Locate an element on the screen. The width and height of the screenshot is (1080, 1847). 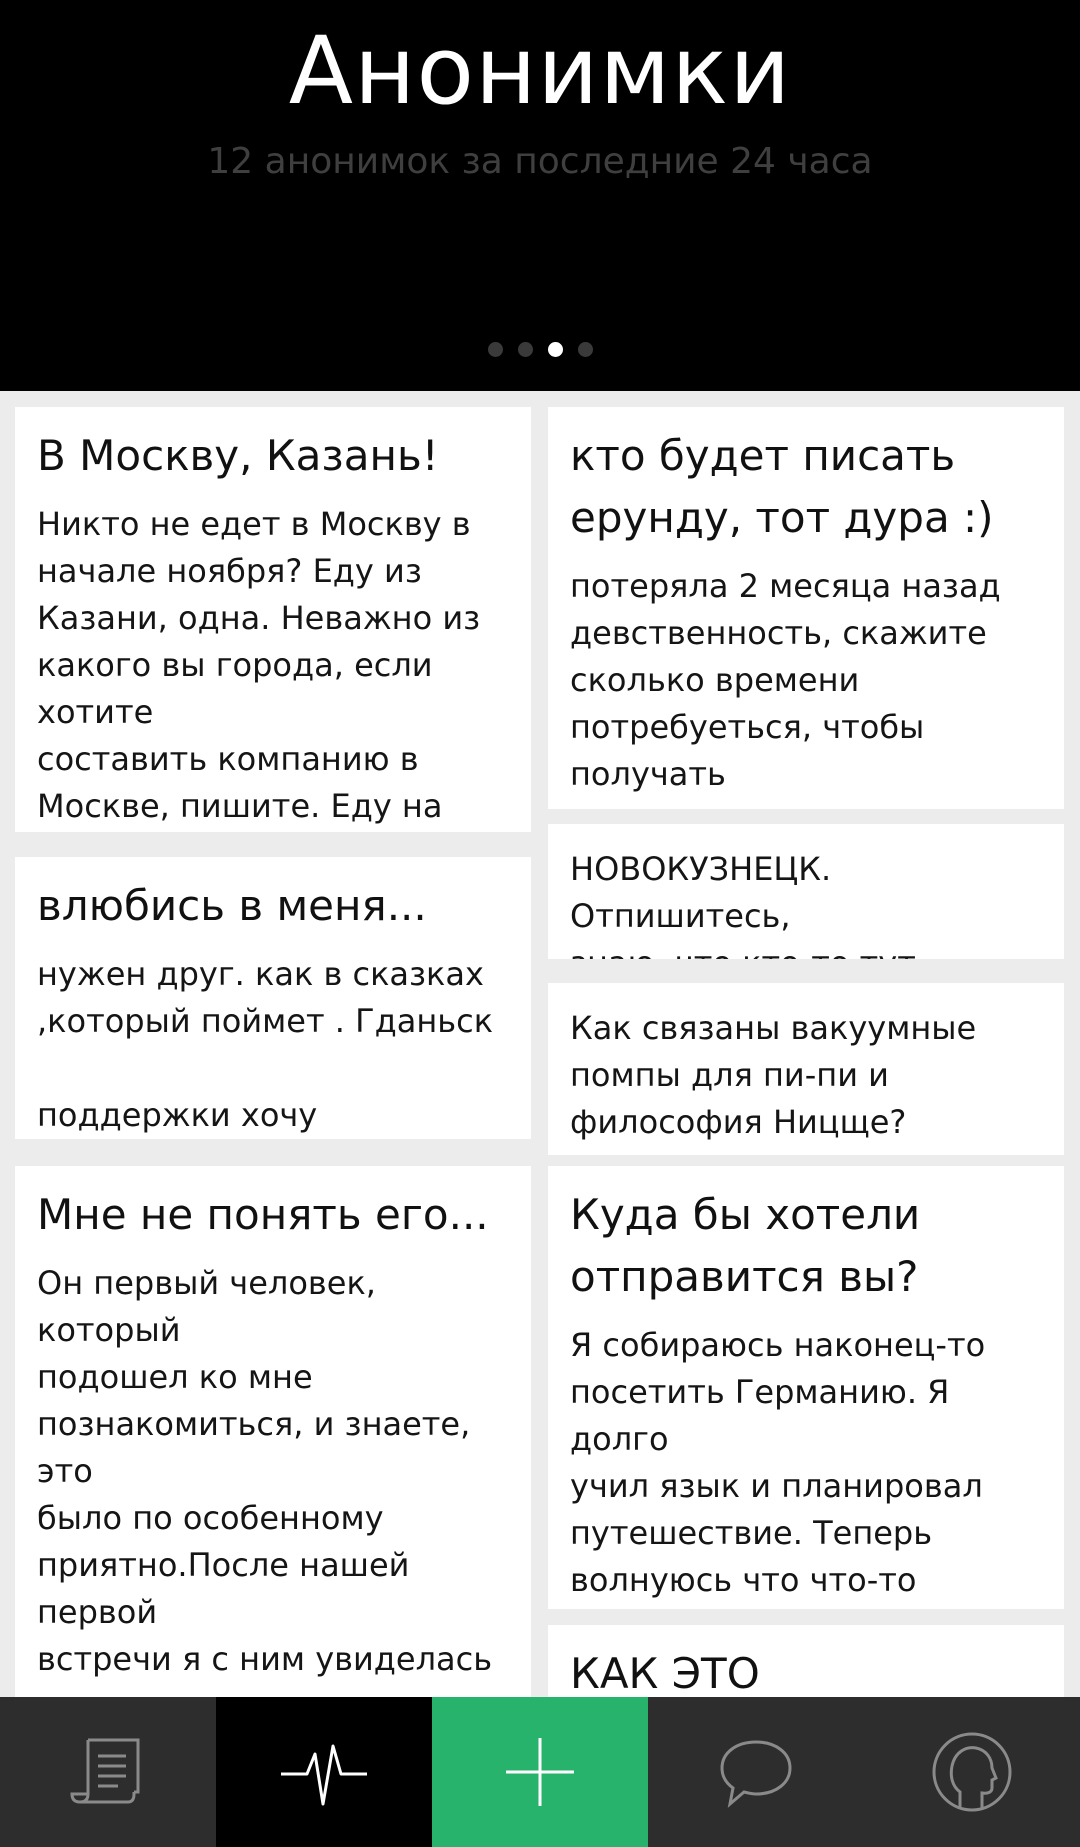
scroll-document-icon is located at coordinates (105, 1771).